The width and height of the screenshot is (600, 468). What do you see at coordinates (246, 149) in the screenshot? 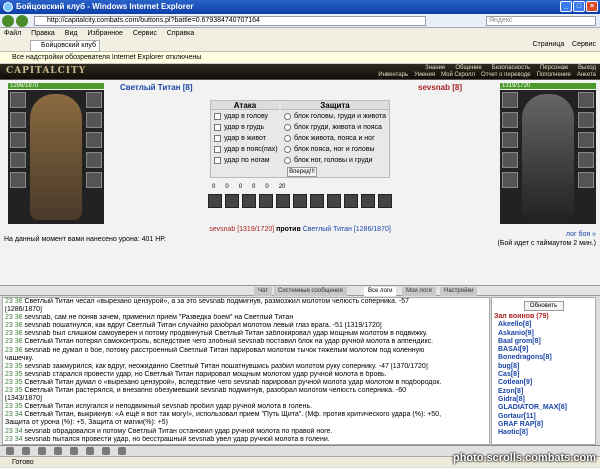
I see `attack-option-groin: удар в пояс(пах)` at bounding box center [246, 149].